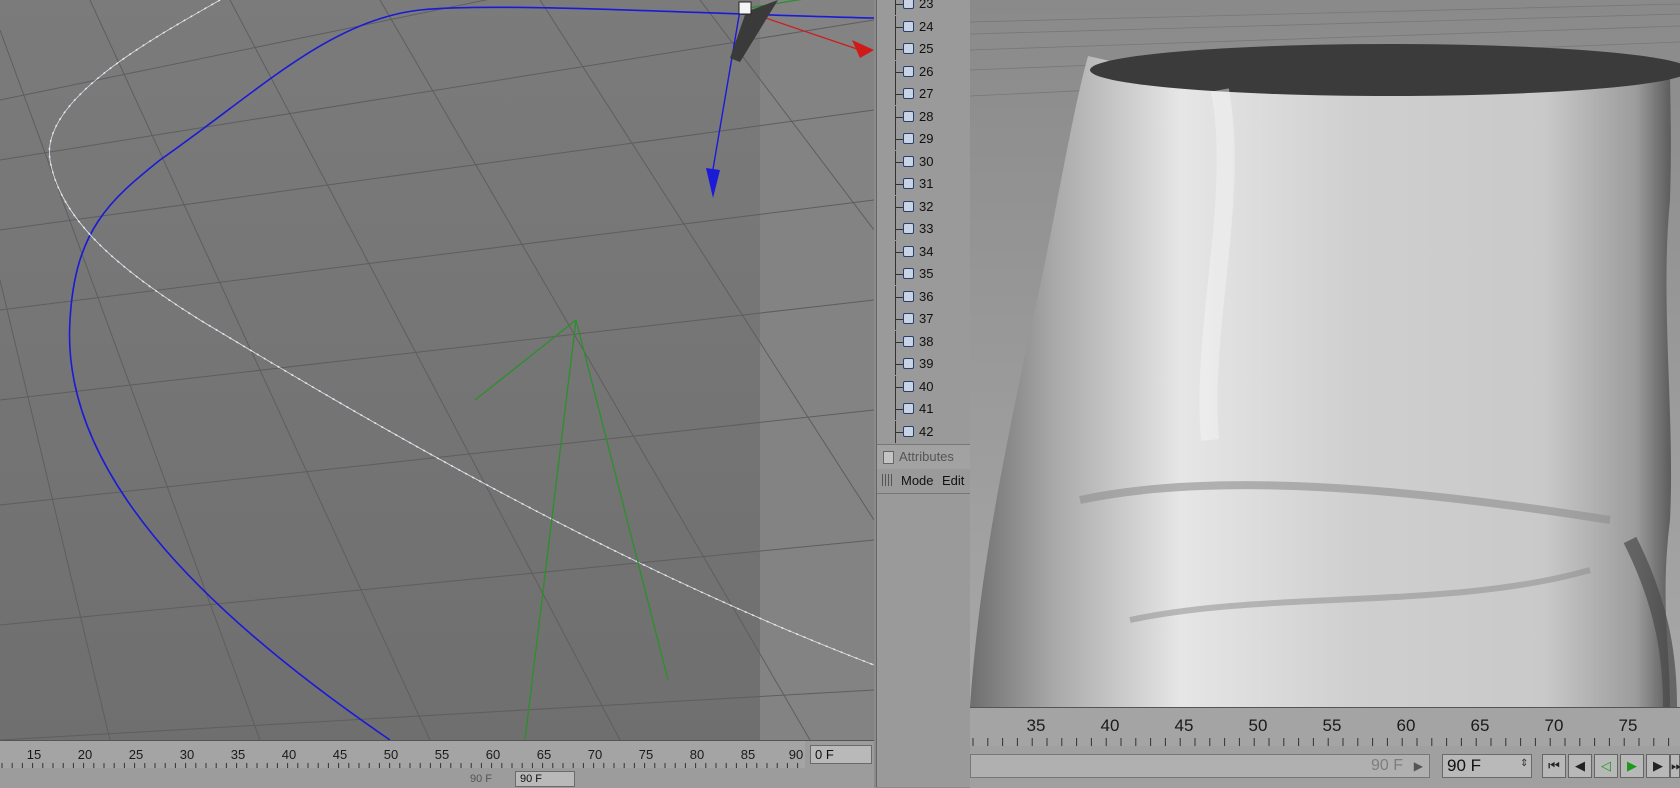 The image size is (1680, 788). I want to click on object-list-item: 32, so click(924, 206).